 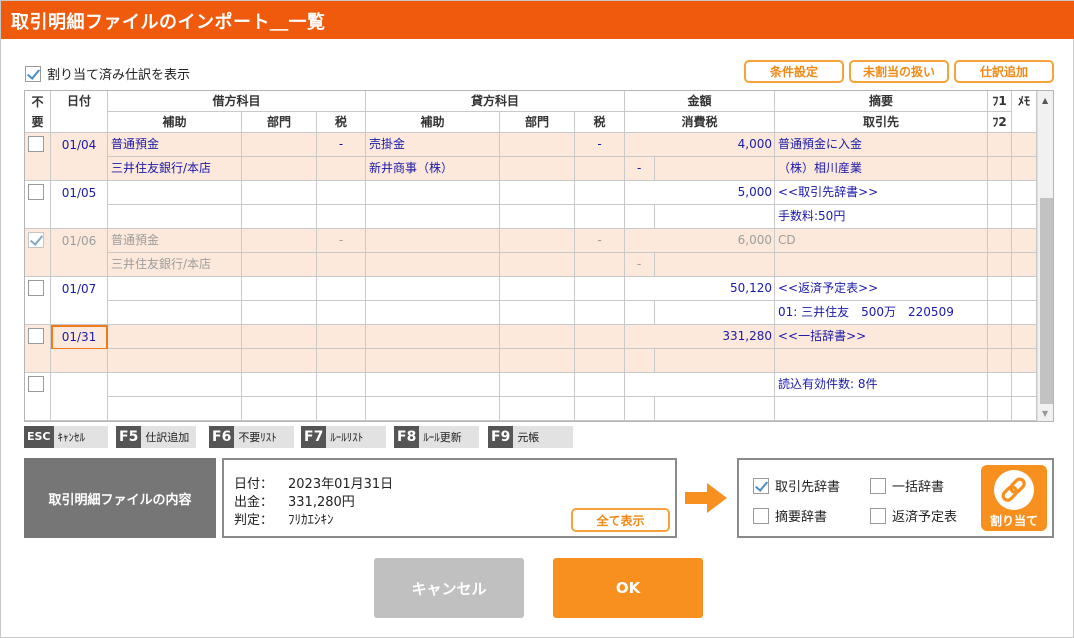 What do you see at coordinates (881, 289) in the screenshot?
I see `row-summary: <<返済予定表>>` at bounding box center [881, 289].